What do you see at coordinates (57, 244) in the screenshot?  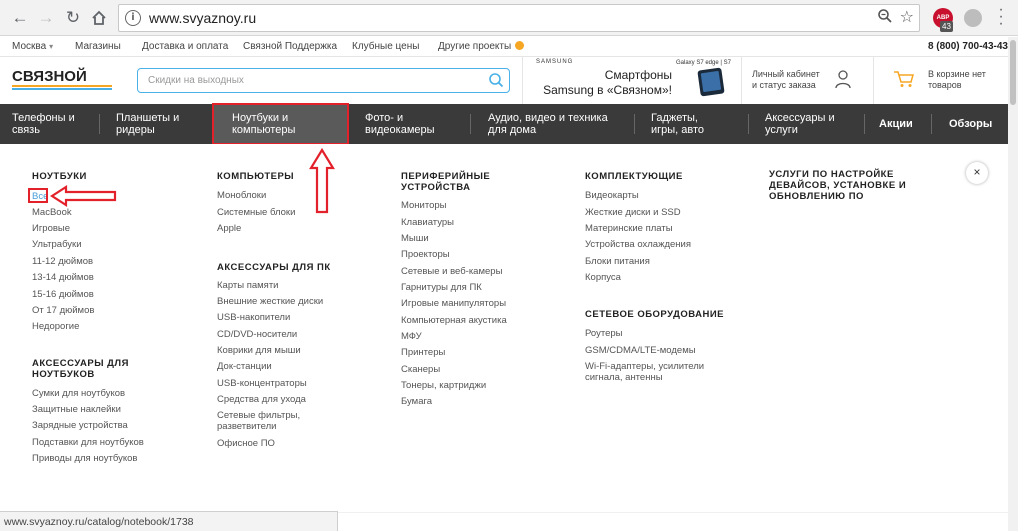 I see `menu-link: Ультрабуки` at bounding box center [57, 244].